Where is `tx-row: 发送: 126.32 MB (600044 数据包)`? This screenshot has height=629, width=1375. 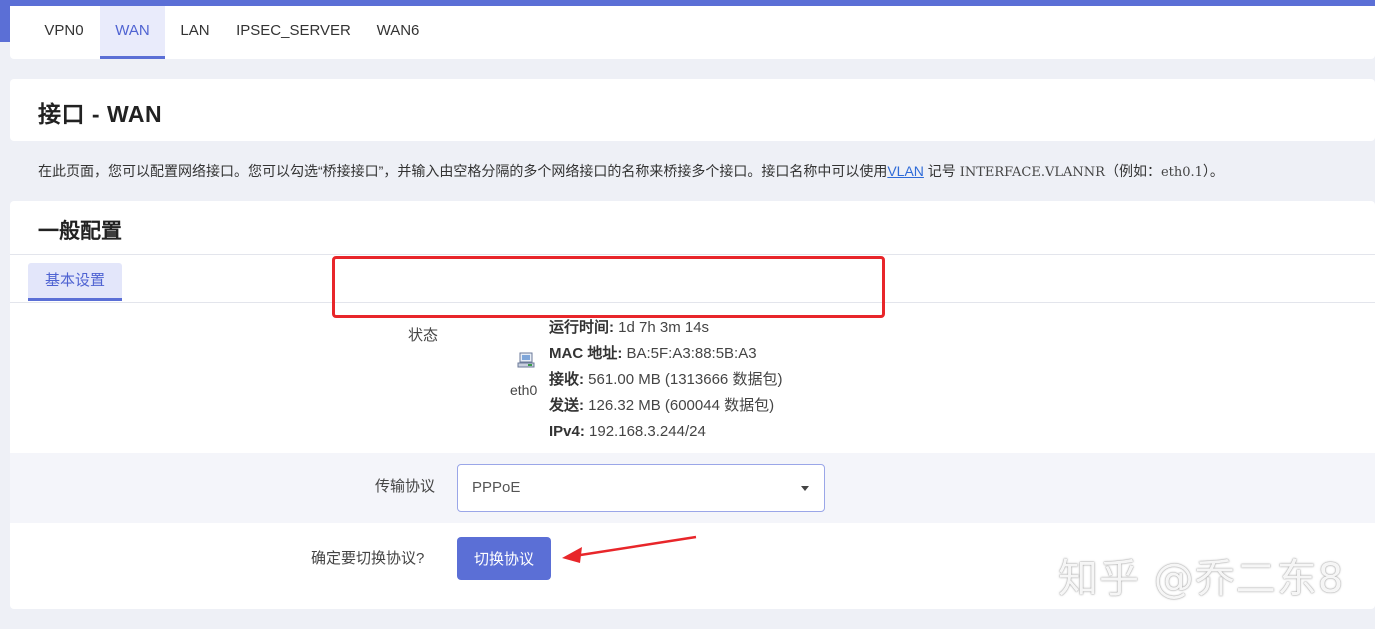
tx-row: 发送: 126.32 MB (600044 数据包) is located at coordinates (665, 406).